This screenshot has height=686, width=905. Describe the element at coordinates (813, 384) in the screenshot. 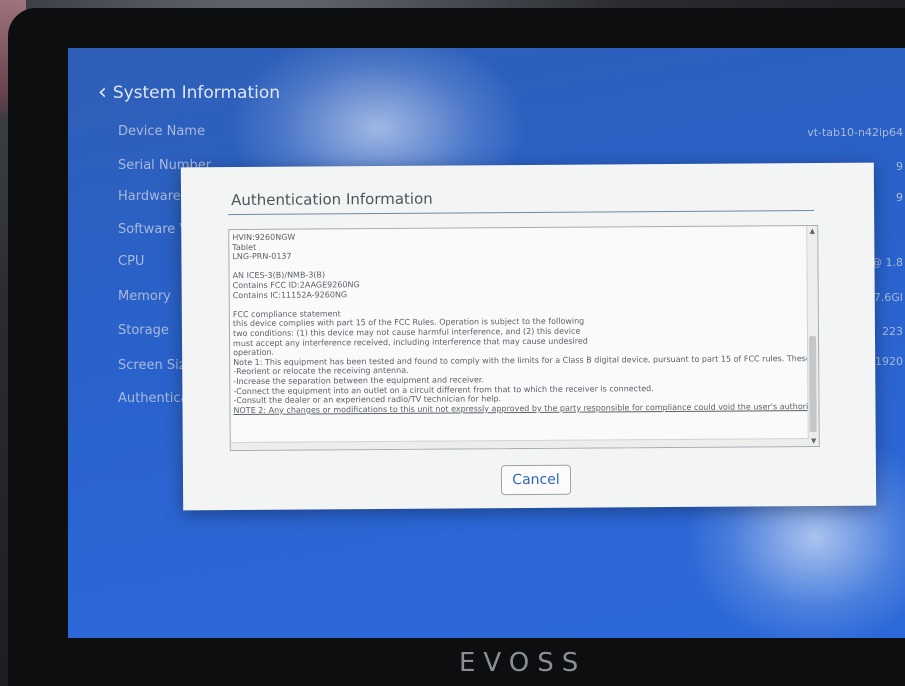

I see `scroll-thumb` at that location.